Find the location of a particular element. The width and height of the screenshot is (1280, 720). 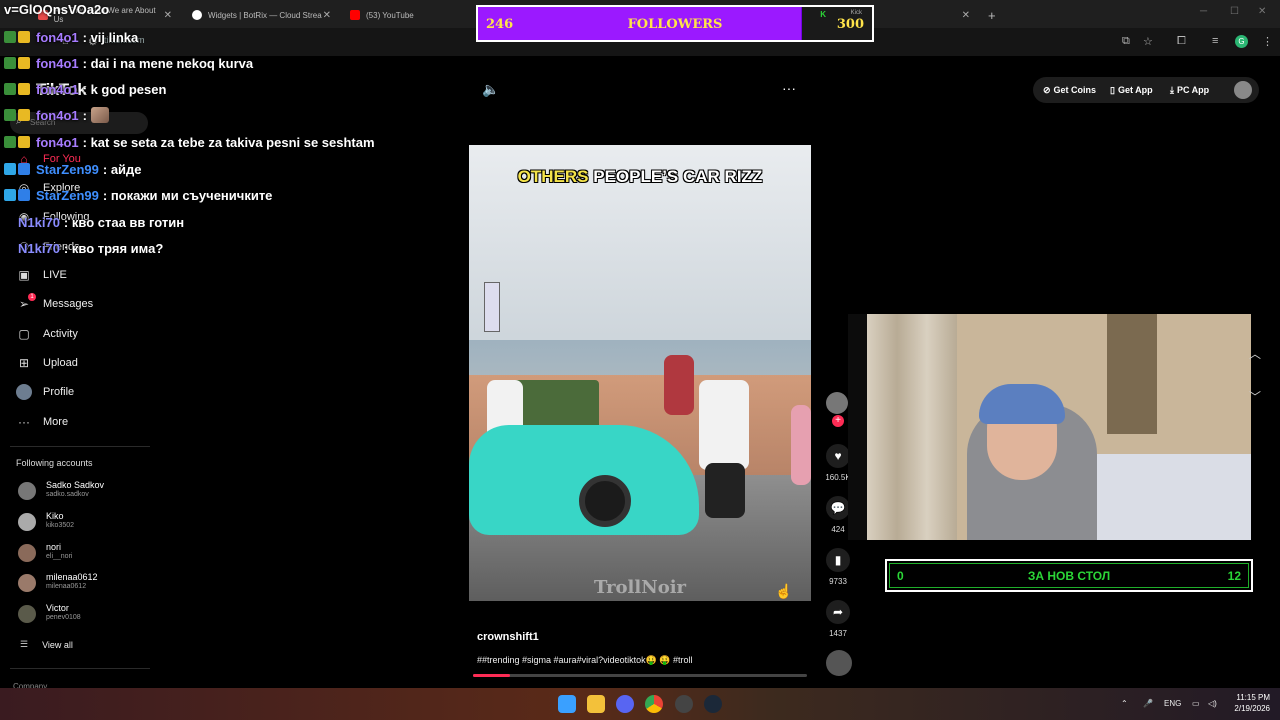

followers-widget: 246 FOLLOWERS Kick K 300 is located at coordinates (675, 23).